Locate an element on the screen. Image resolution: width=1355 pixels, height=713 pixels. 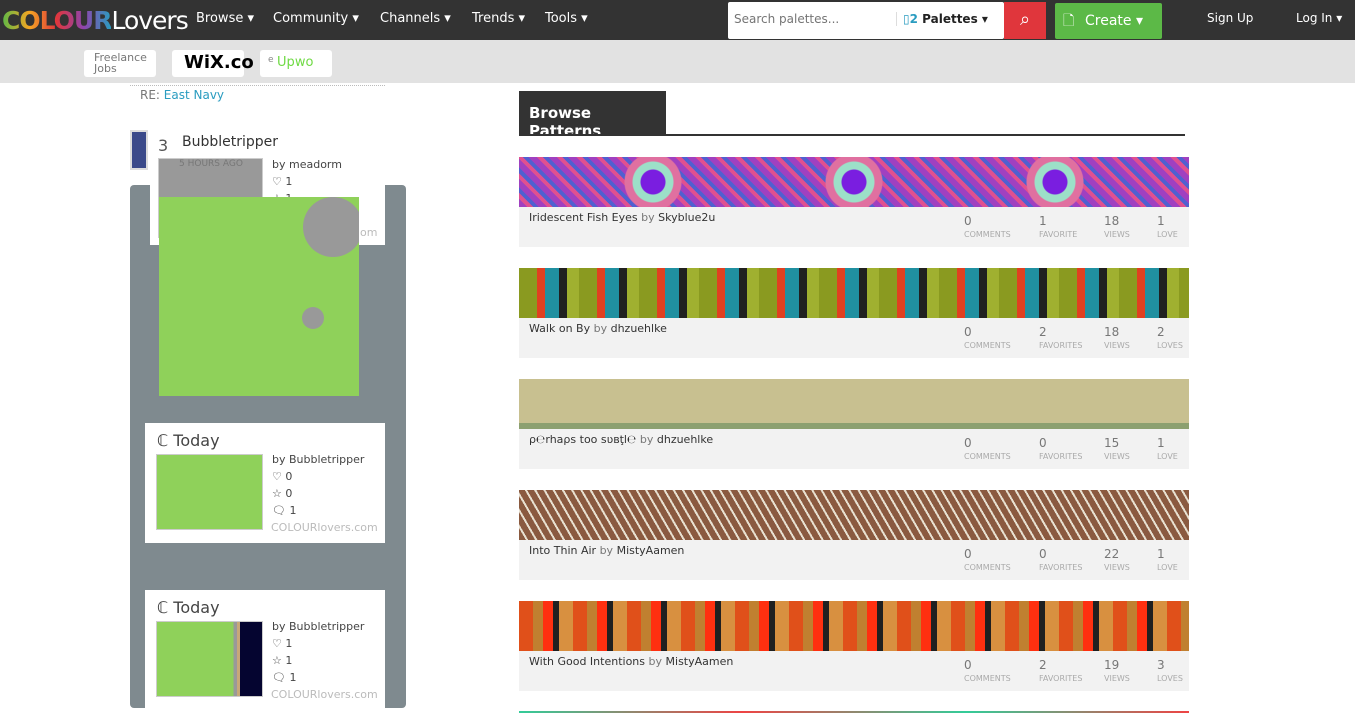
sign-up-link: Sign Up is located at coordinates (1230, 18).